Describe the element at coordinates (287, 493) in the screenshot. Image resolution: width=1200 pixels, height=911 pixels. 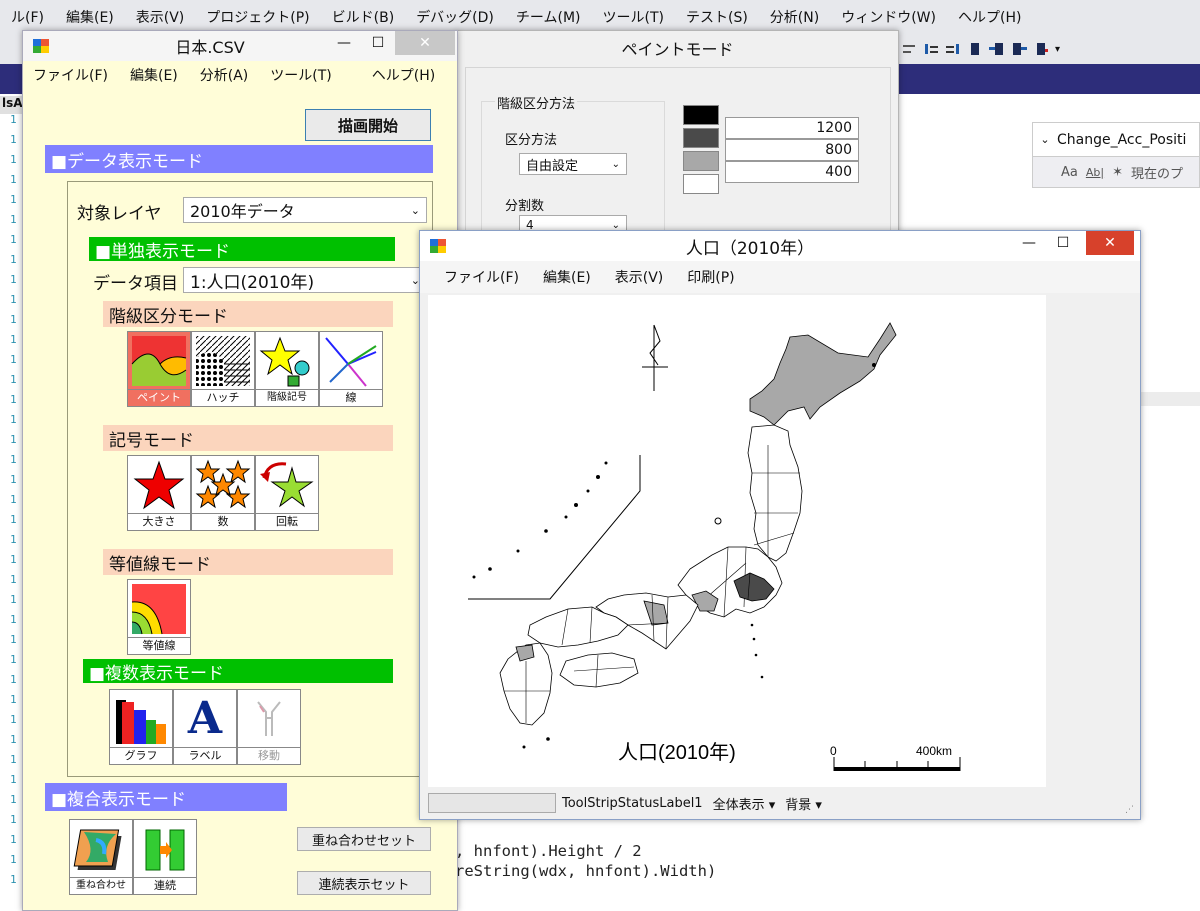
I see `rotate-tool-button: 回転` at that location.